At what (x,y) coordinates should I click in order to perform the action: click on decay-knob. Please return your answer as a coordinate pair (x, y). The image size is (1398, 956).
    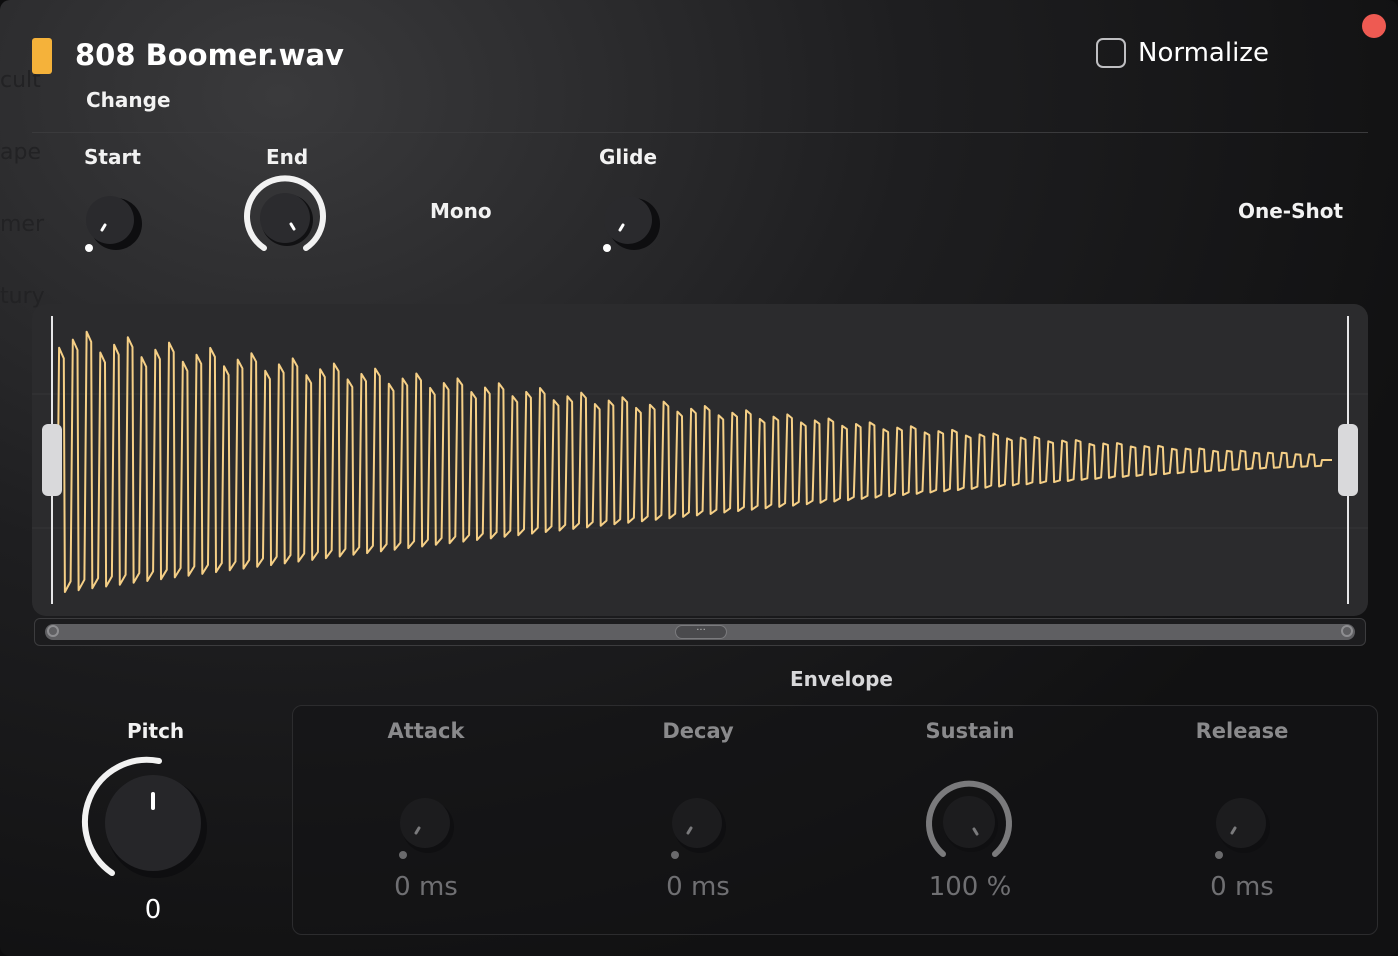
    Looking at the image, I should click on (703, 832).